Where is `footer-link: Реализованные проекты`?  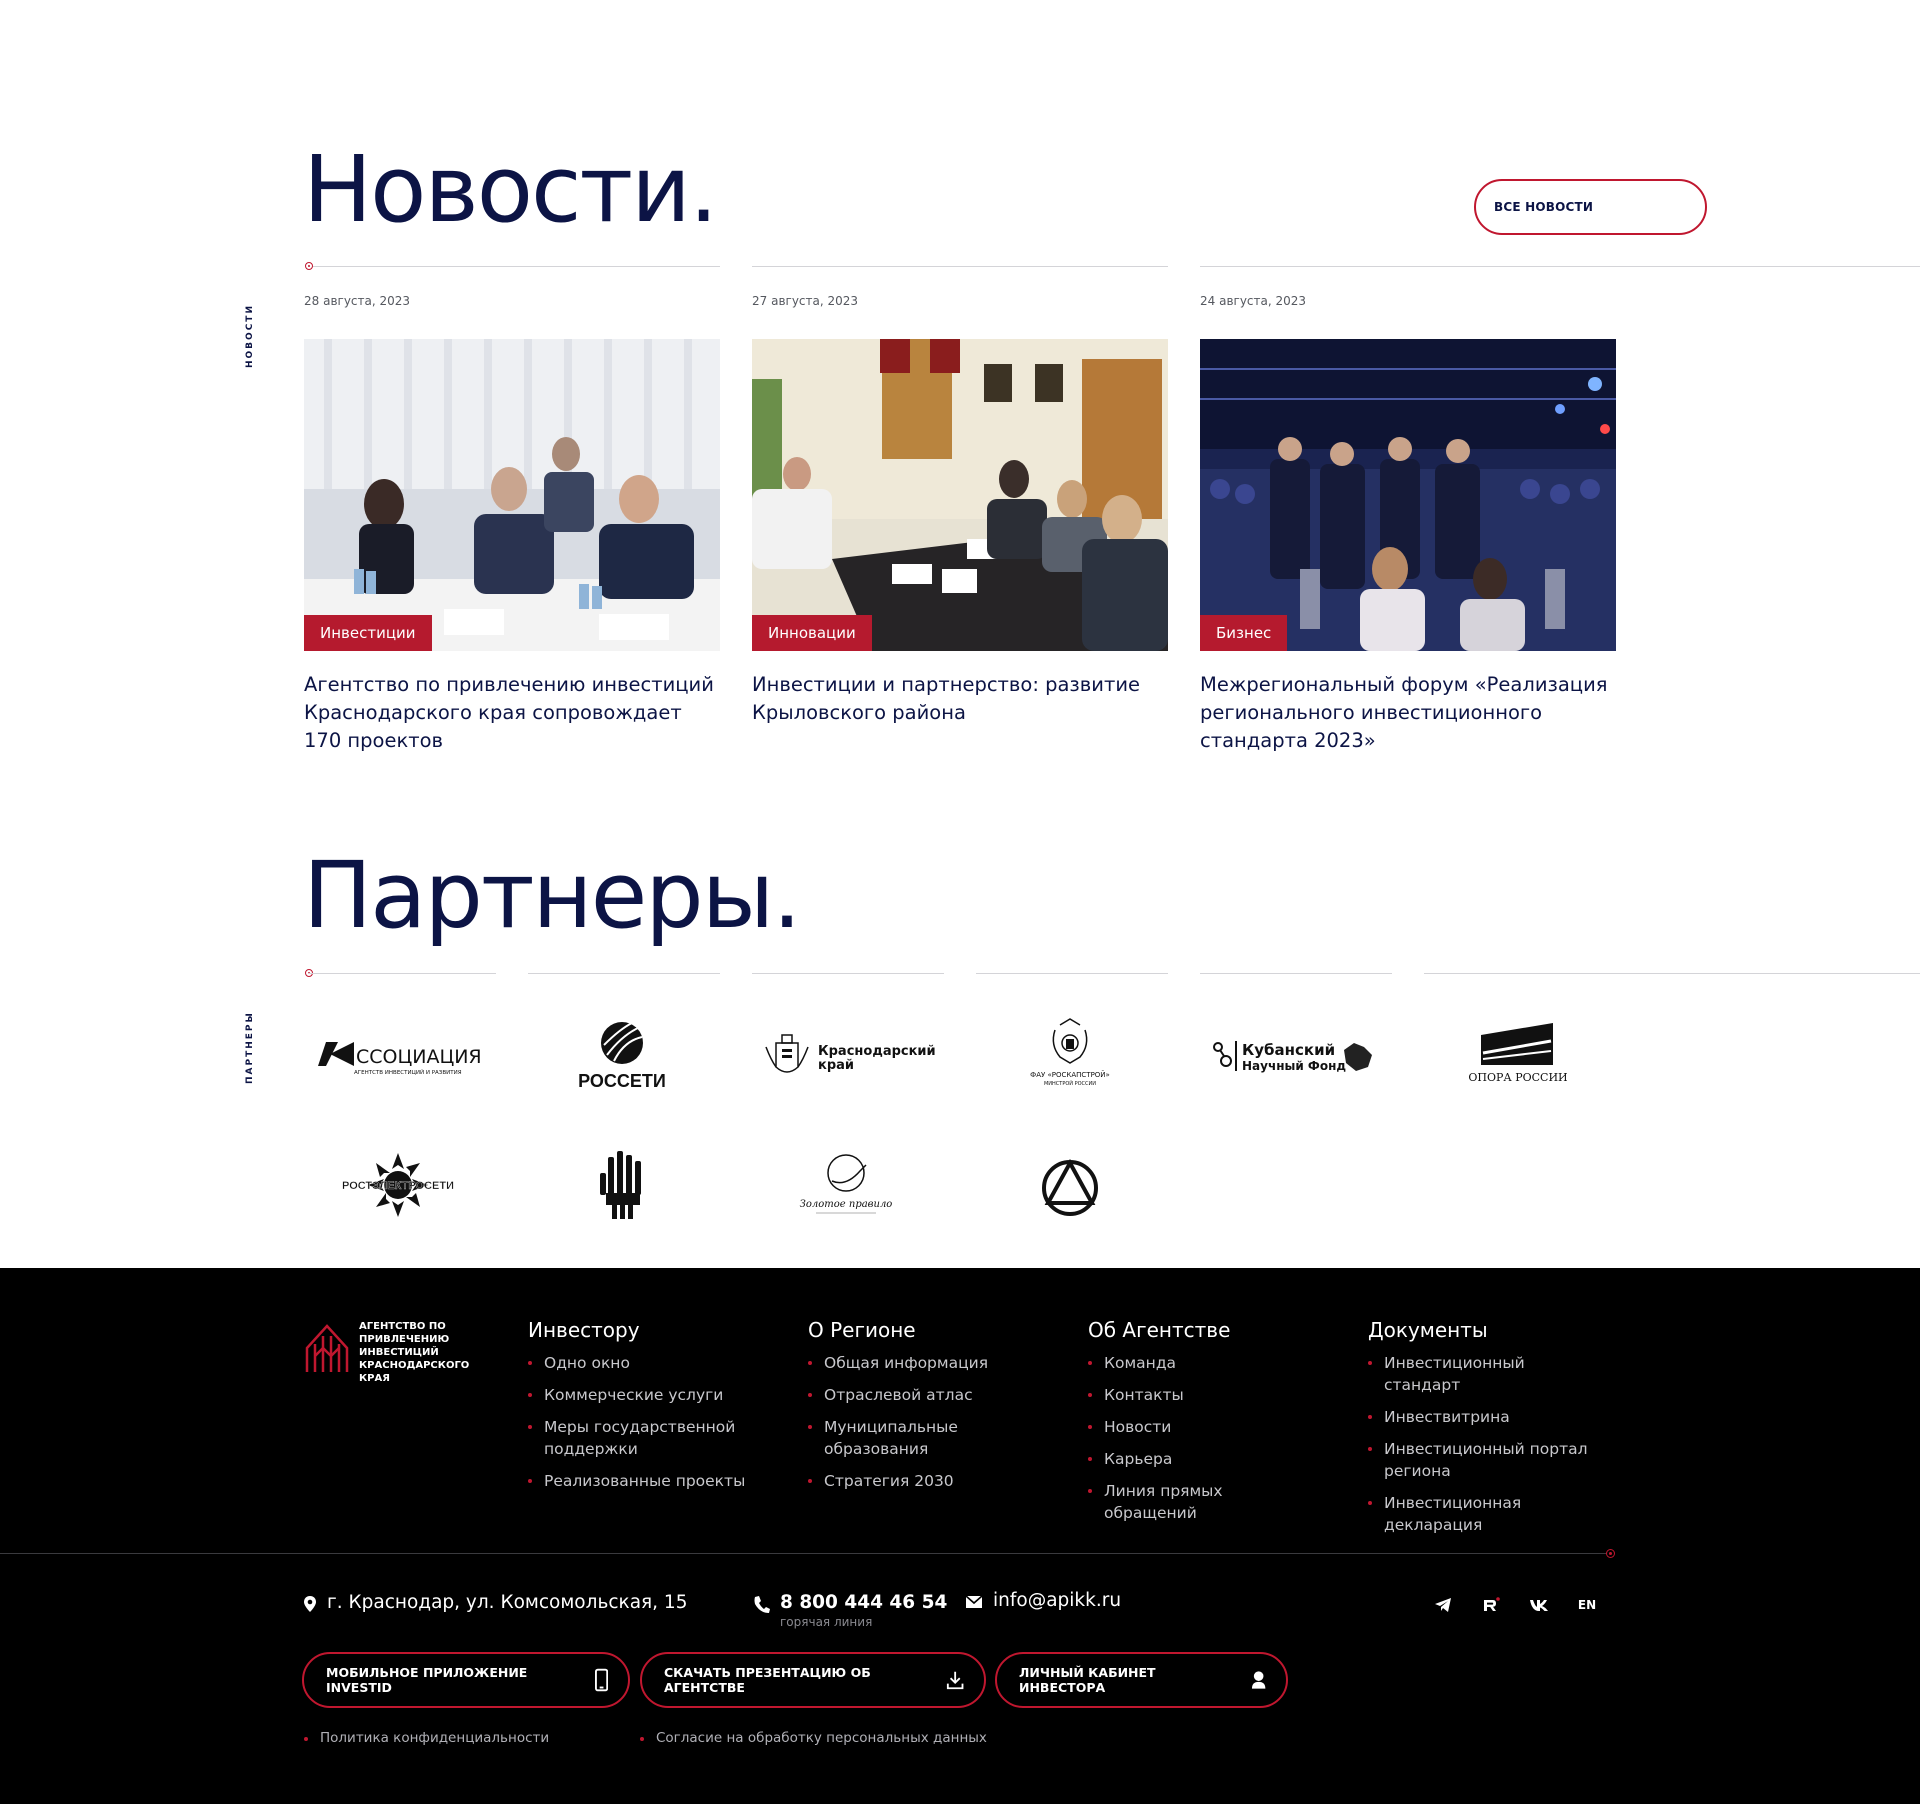 footer-link: Реализованные проекты is located at coordinates (643, 1481).